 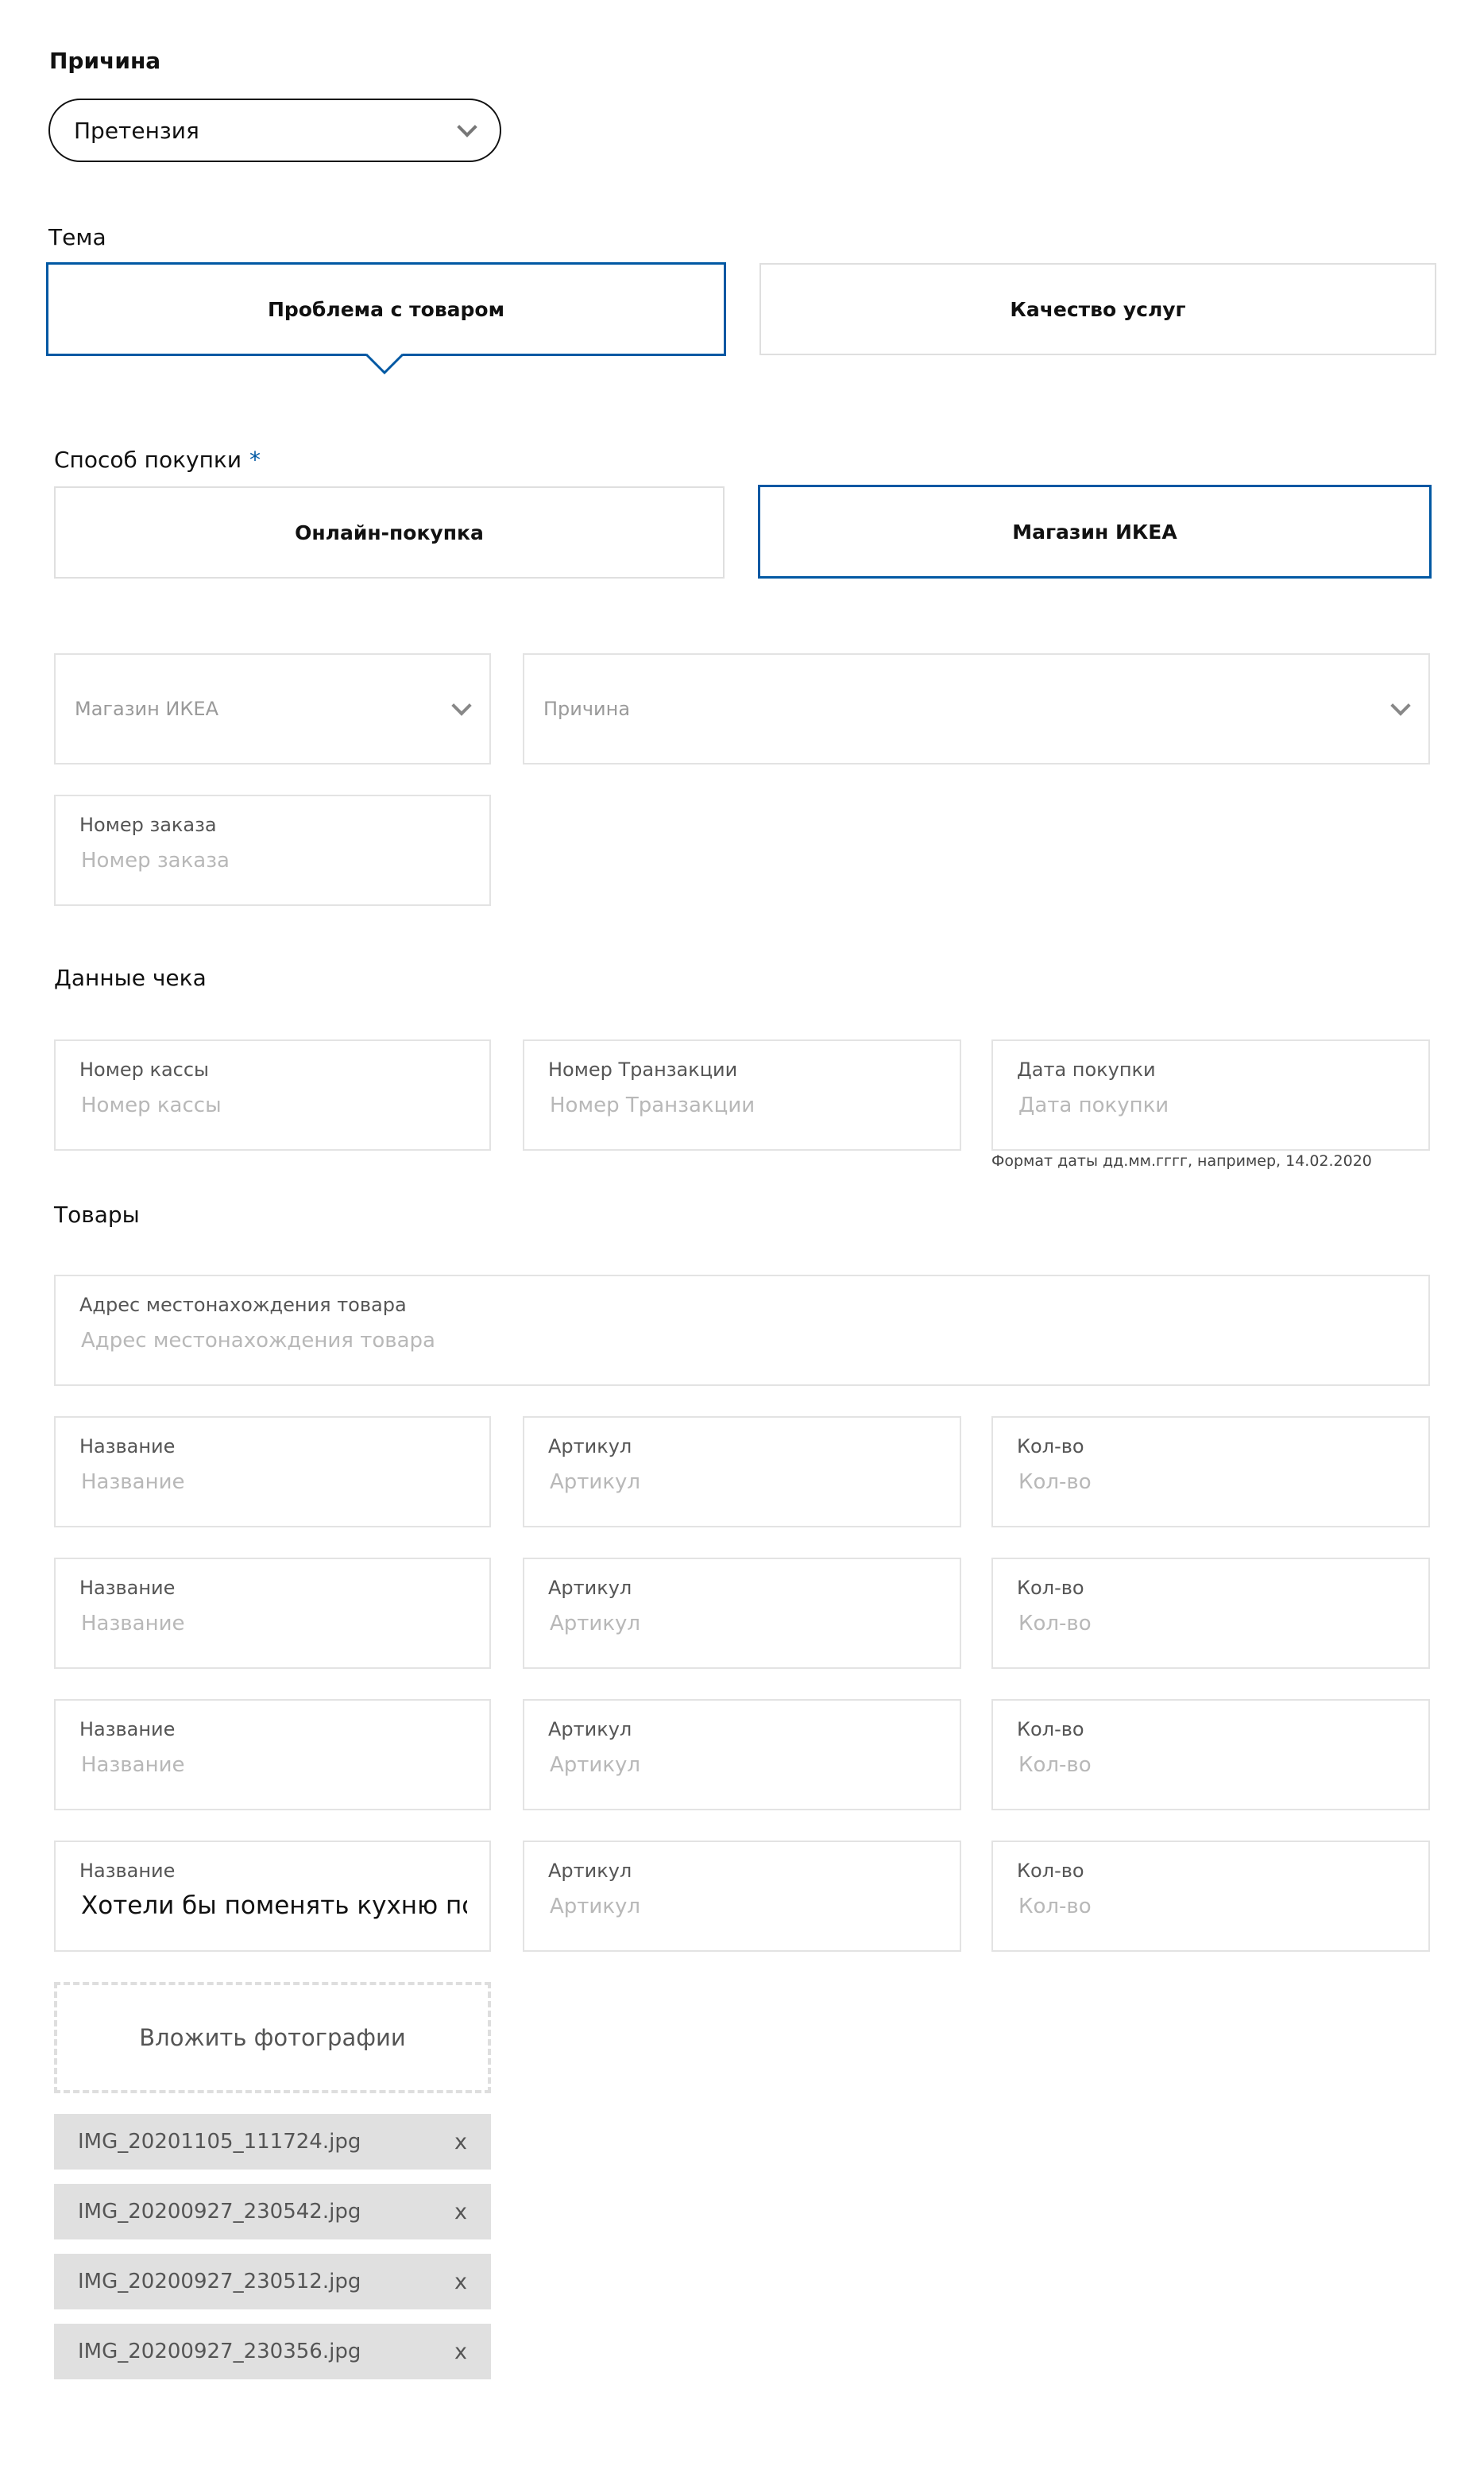 I want to click on topic-option-service-quality: Качество услуг, so click(x=1097, y=309).